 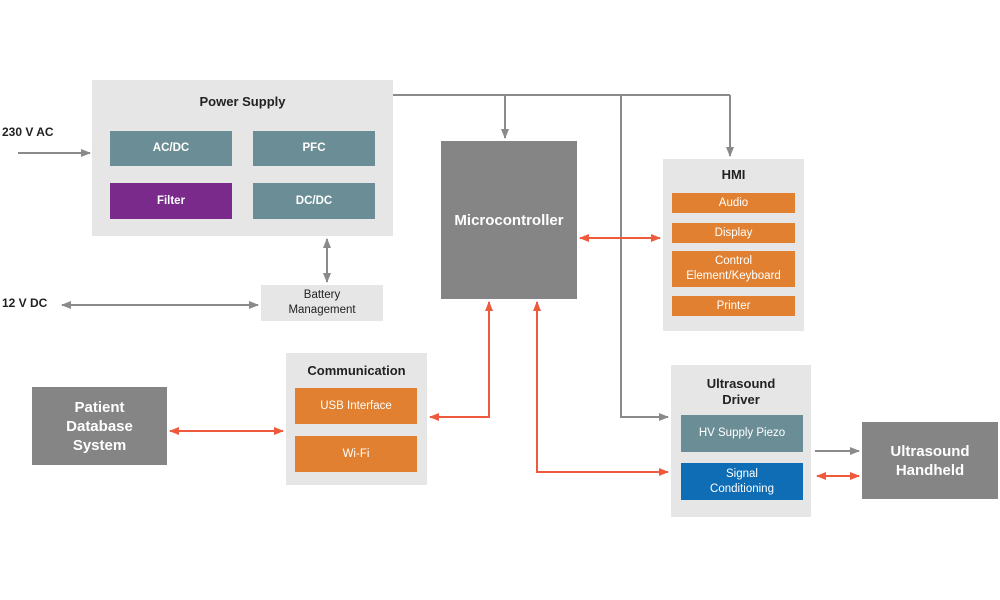 I want to click on hv-supply-piezo-block: HV Supply Piezo, so click(x=742, y=433).